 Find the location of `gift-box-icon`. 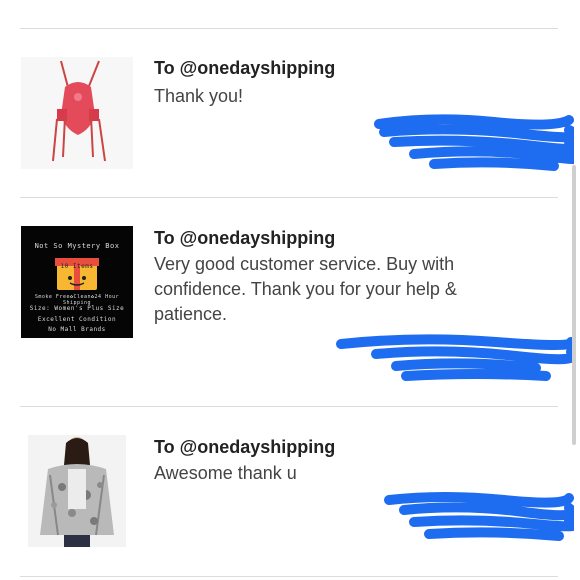

gift-box-icon is located at coordinates (77, 274).